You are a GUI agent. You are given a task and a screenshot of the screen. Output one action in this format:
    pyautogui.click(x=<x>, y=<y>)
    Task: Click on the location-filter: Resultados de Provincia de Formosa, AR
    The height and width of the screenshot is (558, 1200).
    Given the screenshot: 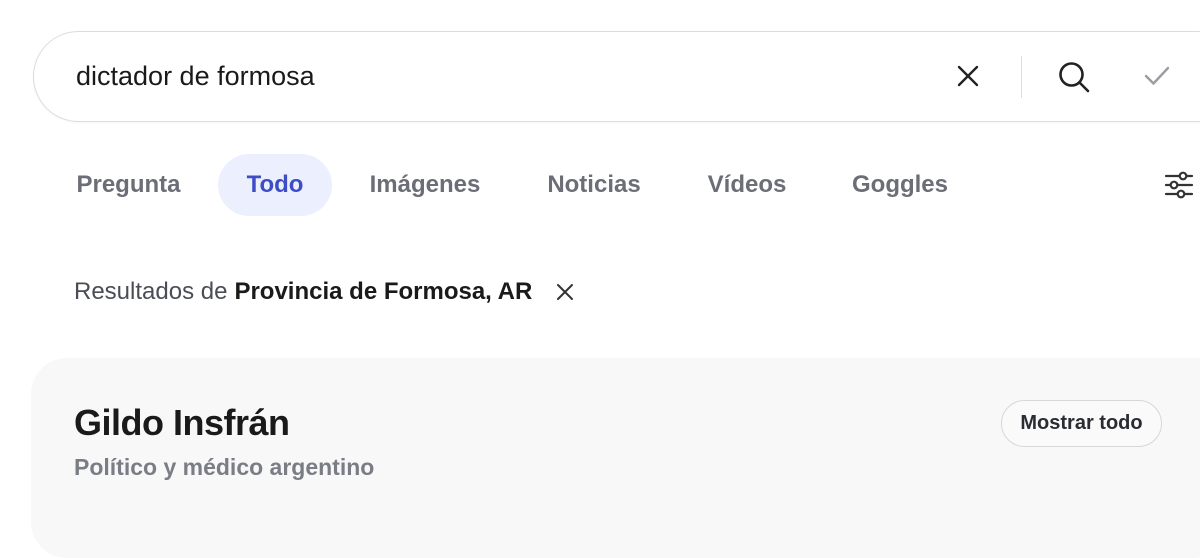 What is the action you would take?
    pyautogui.click(x=326, y=292)
    